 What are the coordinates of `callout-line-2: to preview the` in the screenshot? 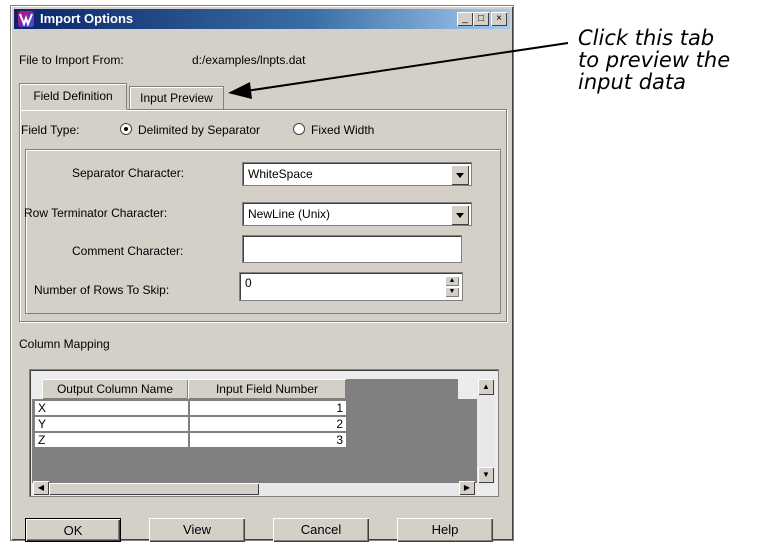 It's located at (654, 60).